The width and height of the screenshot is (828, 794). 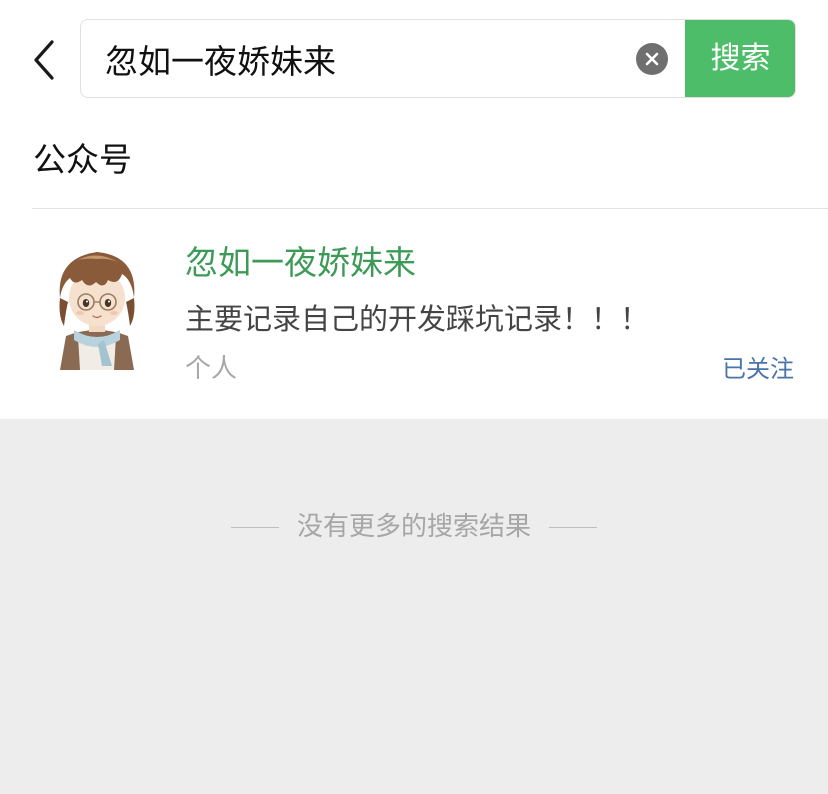 I want to click on left-divider-line, so click(x=254, y=527).